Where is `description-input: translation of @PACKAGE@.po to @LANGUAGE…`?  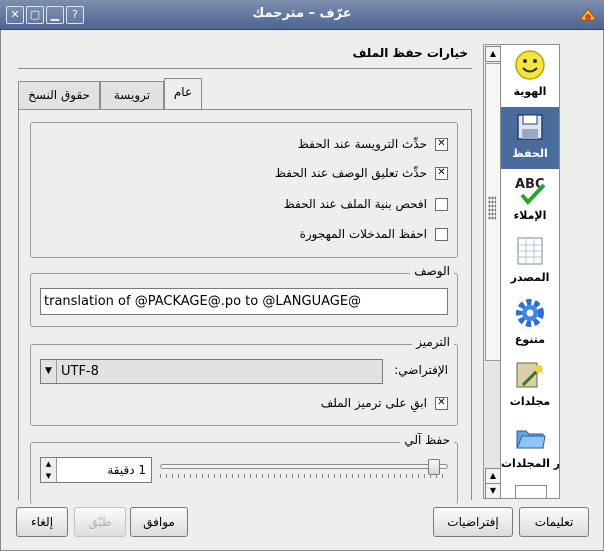
description-input: translation of @PACKAGE@.po to @LANGUAGE… is located at coordinates (244, 301).